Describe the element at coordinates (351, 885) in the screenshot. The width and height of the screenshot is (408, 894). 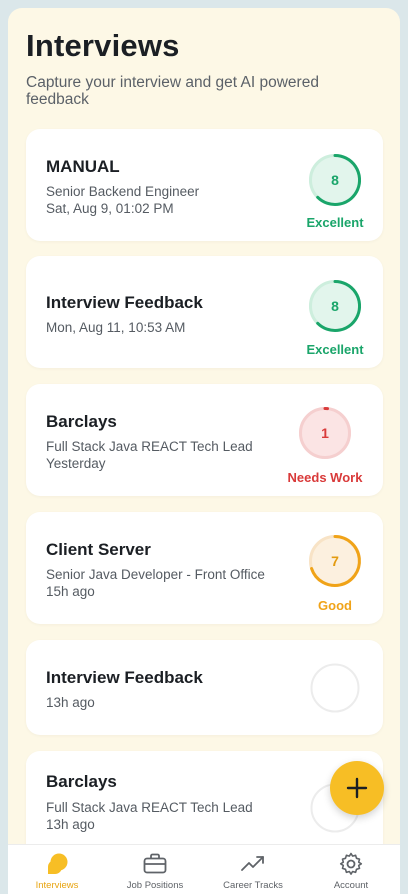
I see `tab-label: Account` at that location.